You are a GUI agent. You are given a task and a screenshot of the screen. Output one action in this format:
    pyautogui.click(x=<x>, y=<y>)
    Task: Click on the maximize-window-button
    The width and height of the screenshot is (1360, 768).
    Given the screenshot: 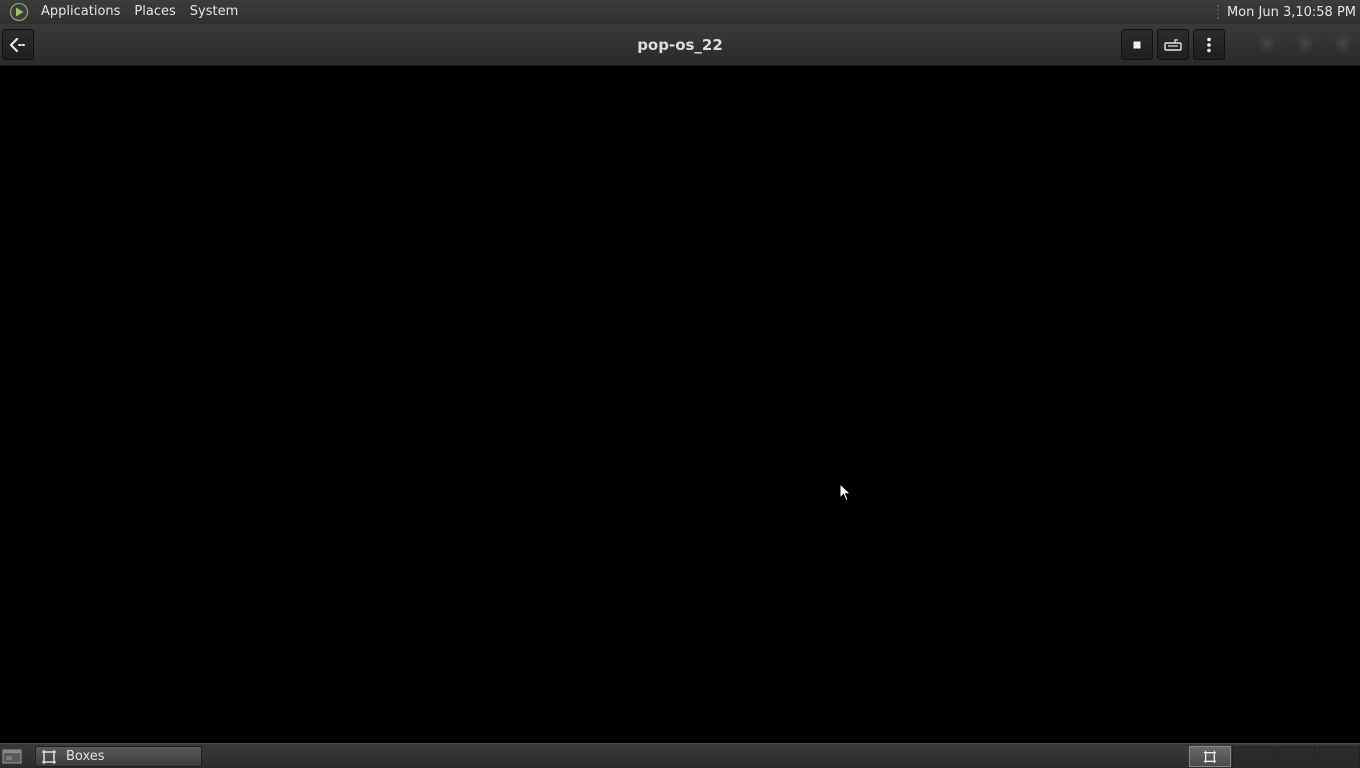 What is the action you would take?
    pyautogui.click(x=1305, y=45)
    